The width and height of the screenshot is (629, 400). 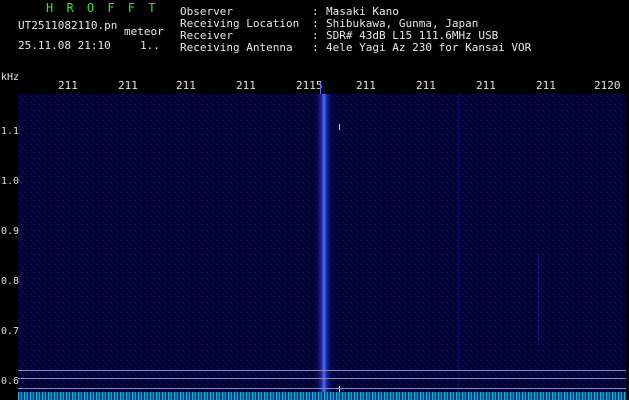 What do you see at coordinates (10, 231) in the screenshot?
I see `y-tick-label: 0.9` at bounding box center [10, 231].